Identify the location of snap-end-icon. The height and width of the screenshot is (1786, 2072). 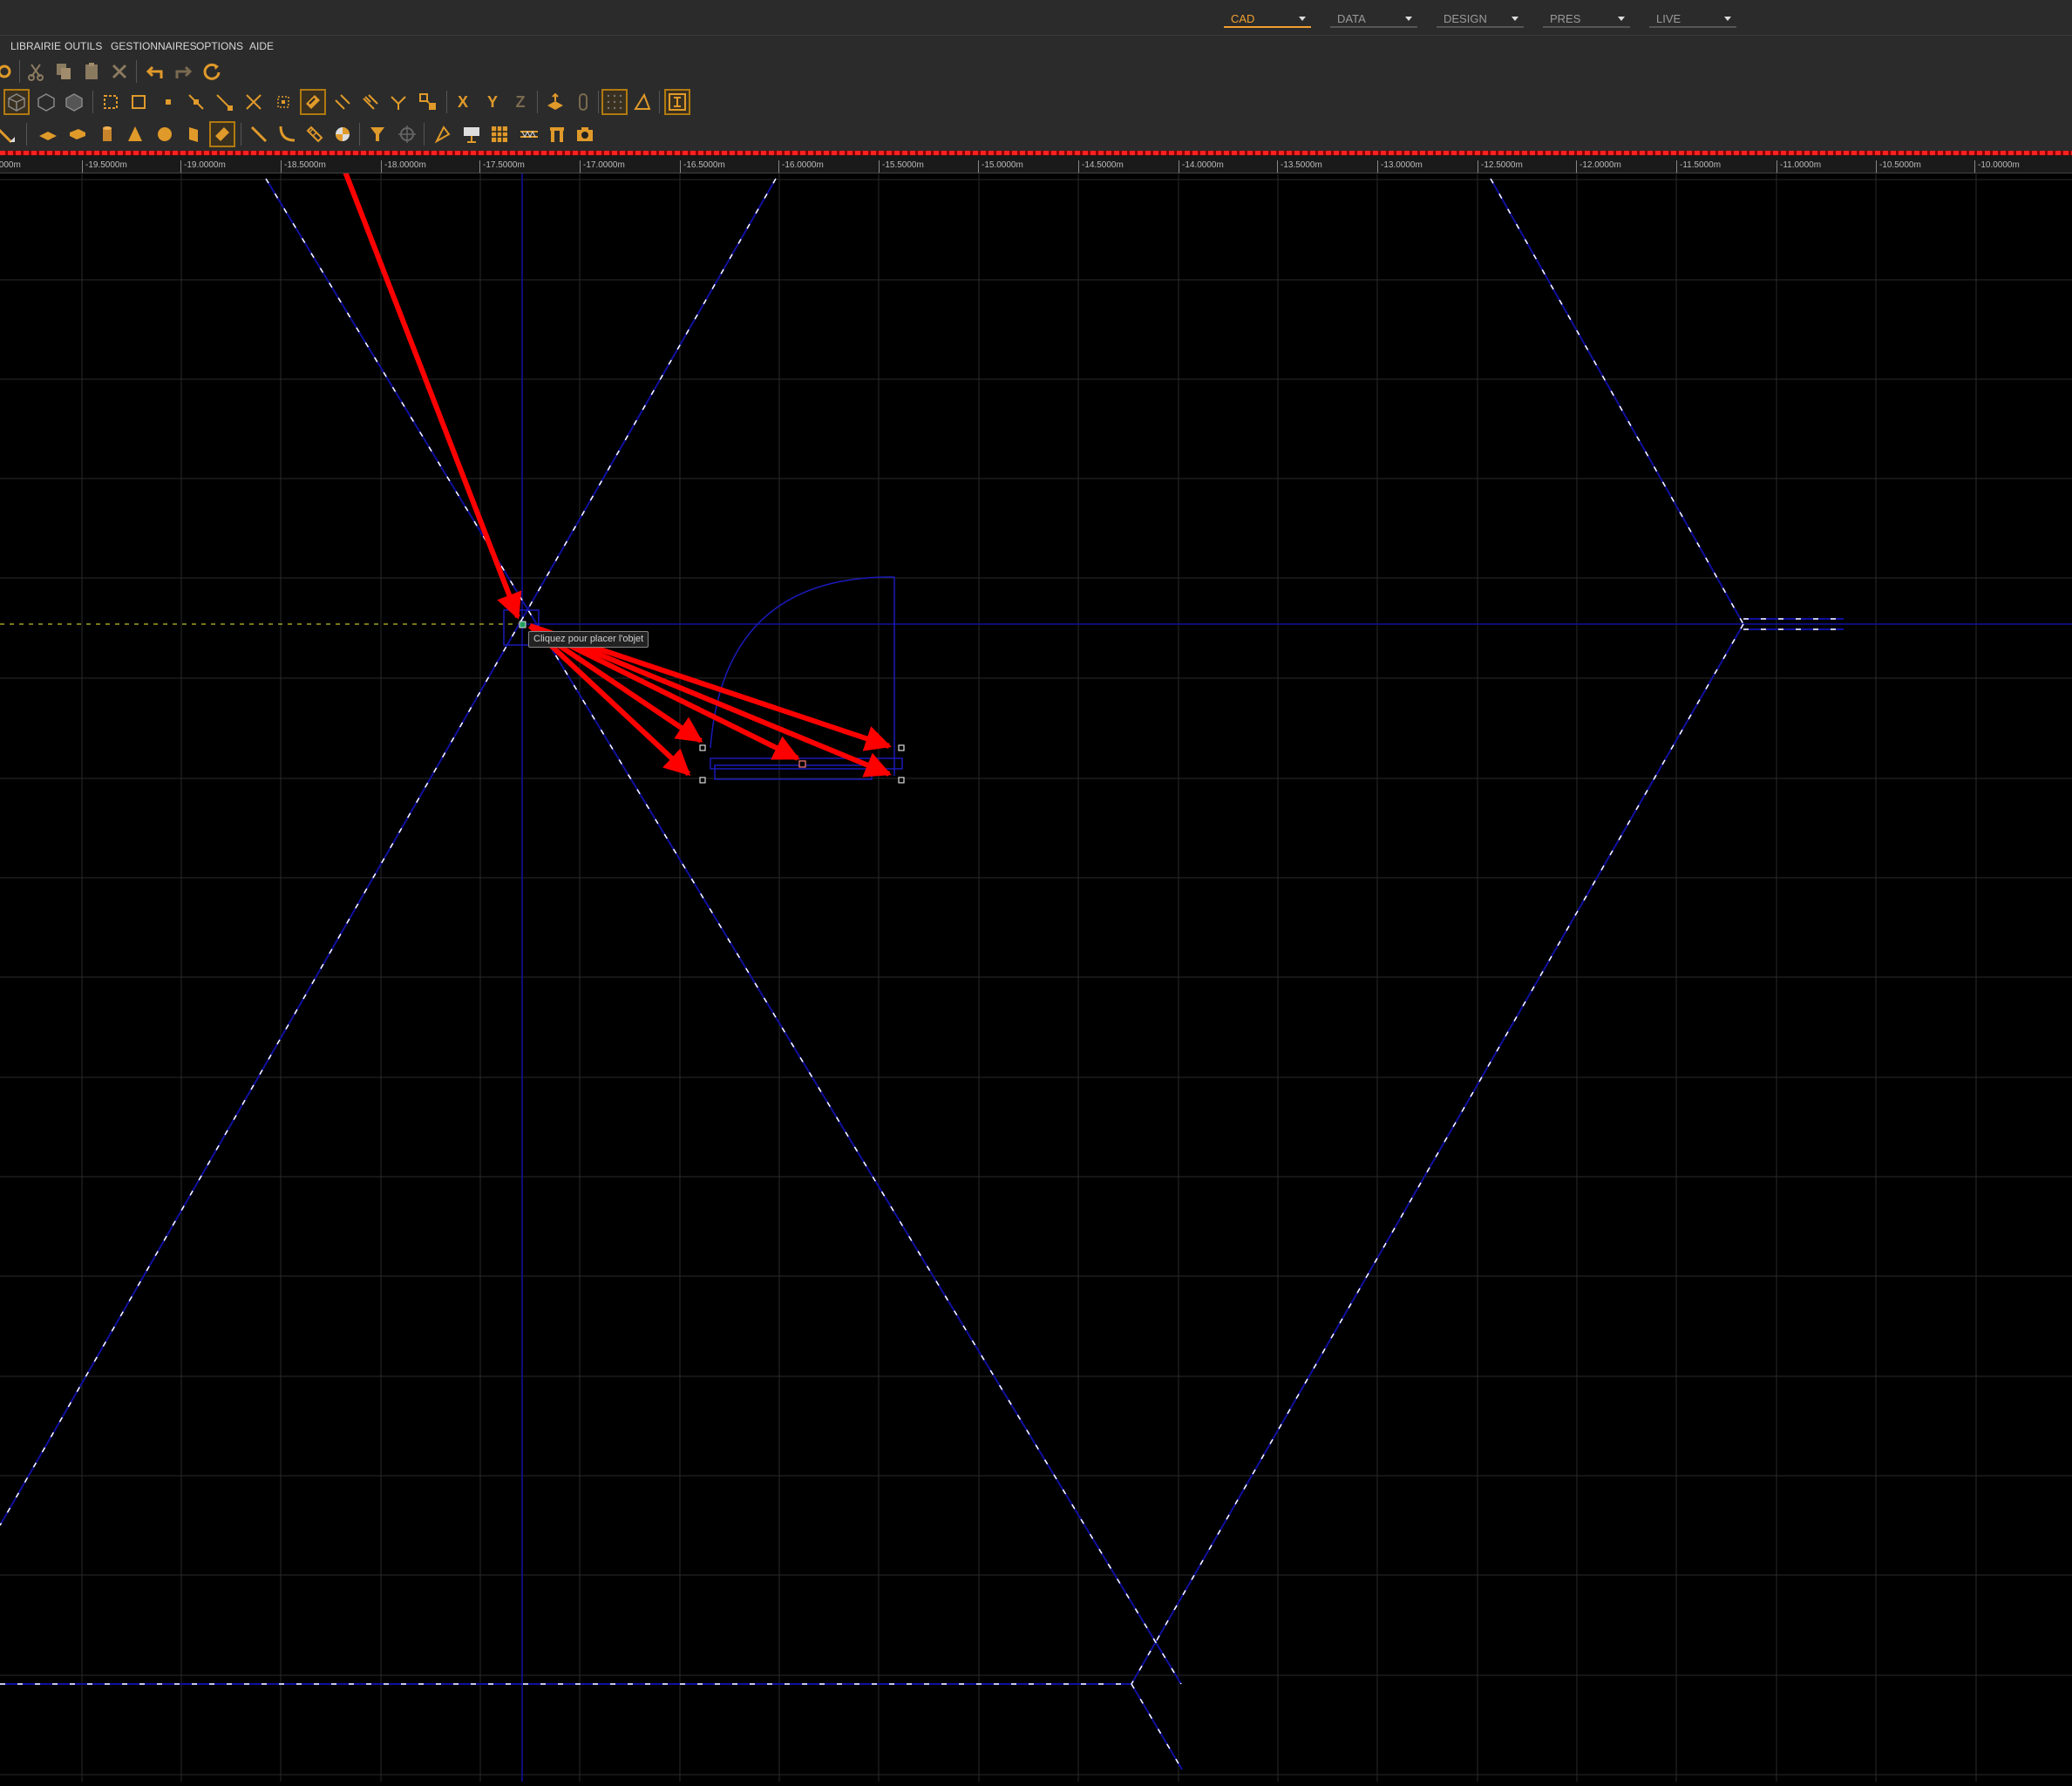
(224, 102).